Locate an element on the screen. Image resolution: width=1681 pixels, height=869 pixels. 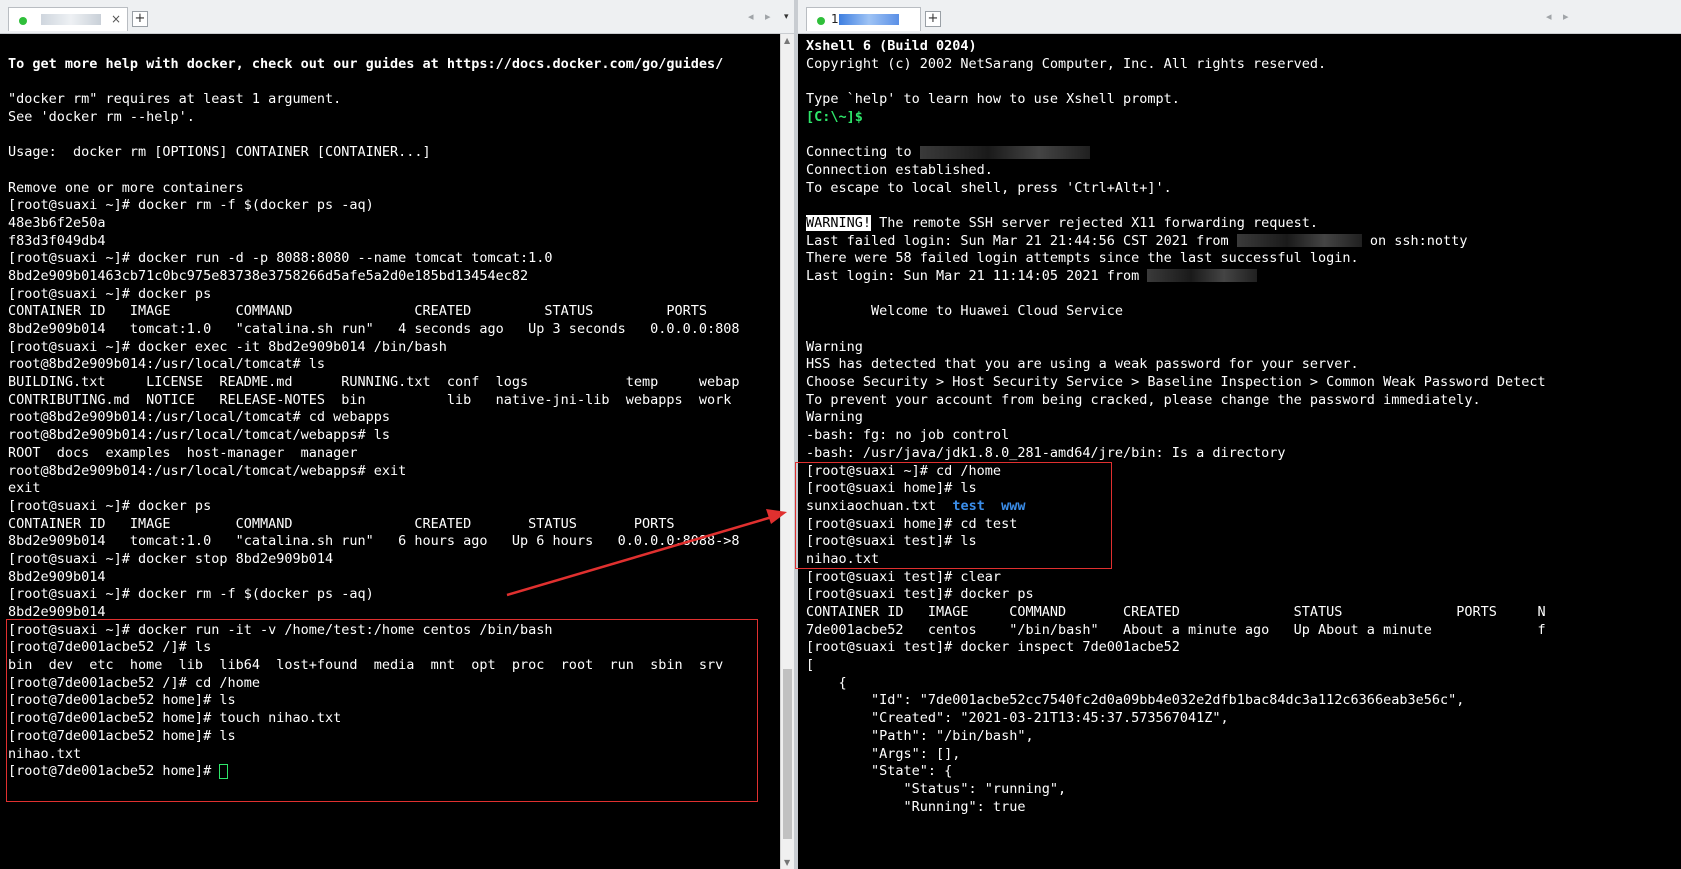
left-highlight-box is located at coordinates (382, 710).